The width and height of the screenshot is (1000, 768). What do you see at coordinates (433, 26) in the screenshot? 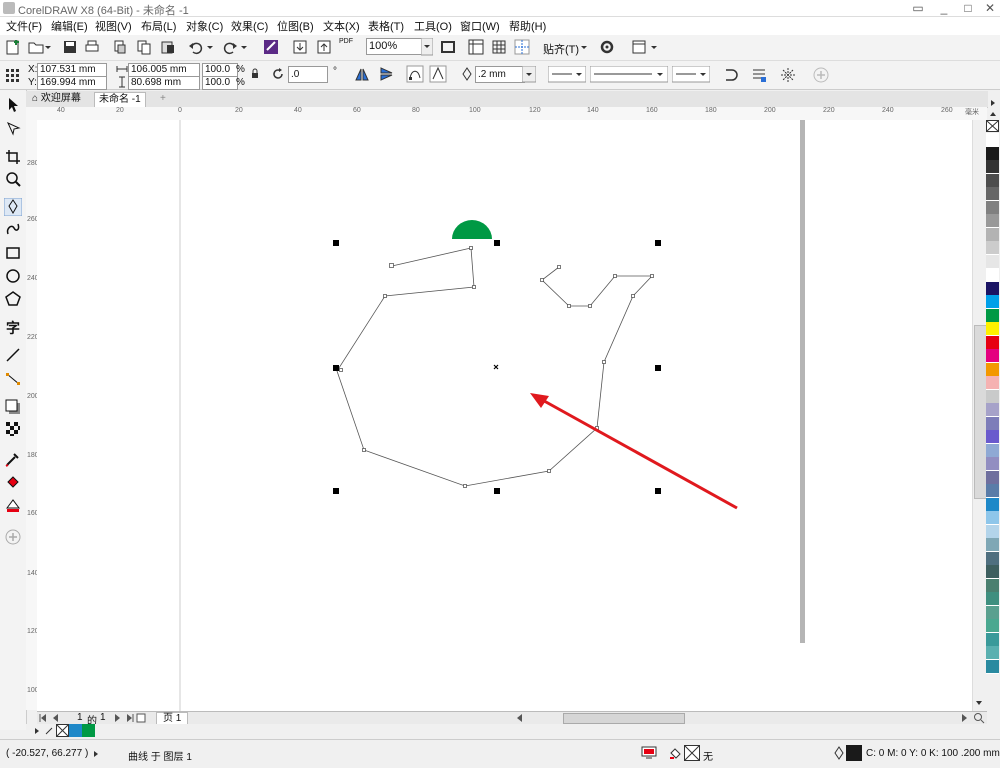
I see `menu-tools: 工具(O)` at bounding box center [433, 26].